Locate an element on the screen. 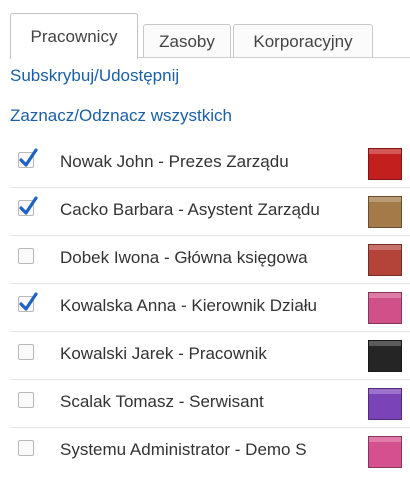  employee-row: Systemu Administrator - Demo S is located at coordinates (210, 452).